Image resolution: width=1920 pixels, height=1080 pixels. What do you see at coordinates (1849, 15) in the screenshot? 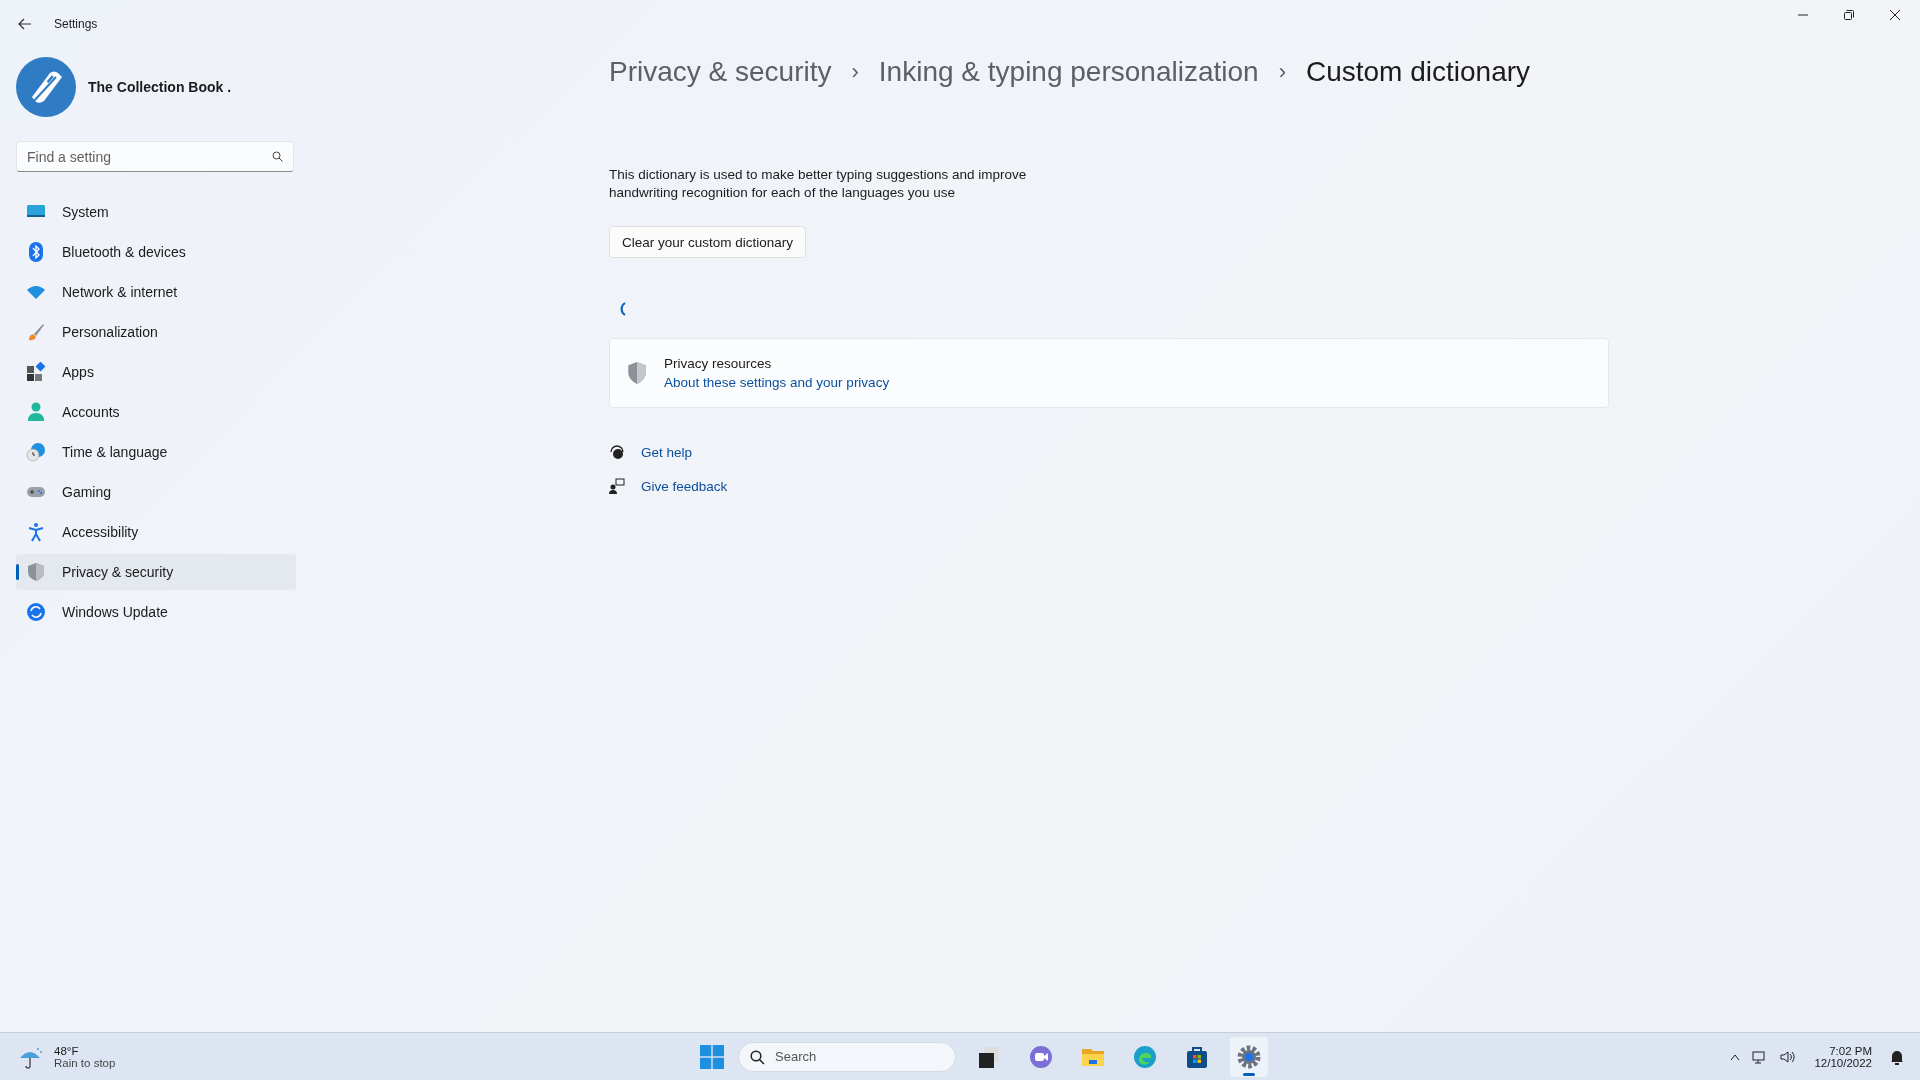
I see `restore-icon` at bounding box center [1849, 15].